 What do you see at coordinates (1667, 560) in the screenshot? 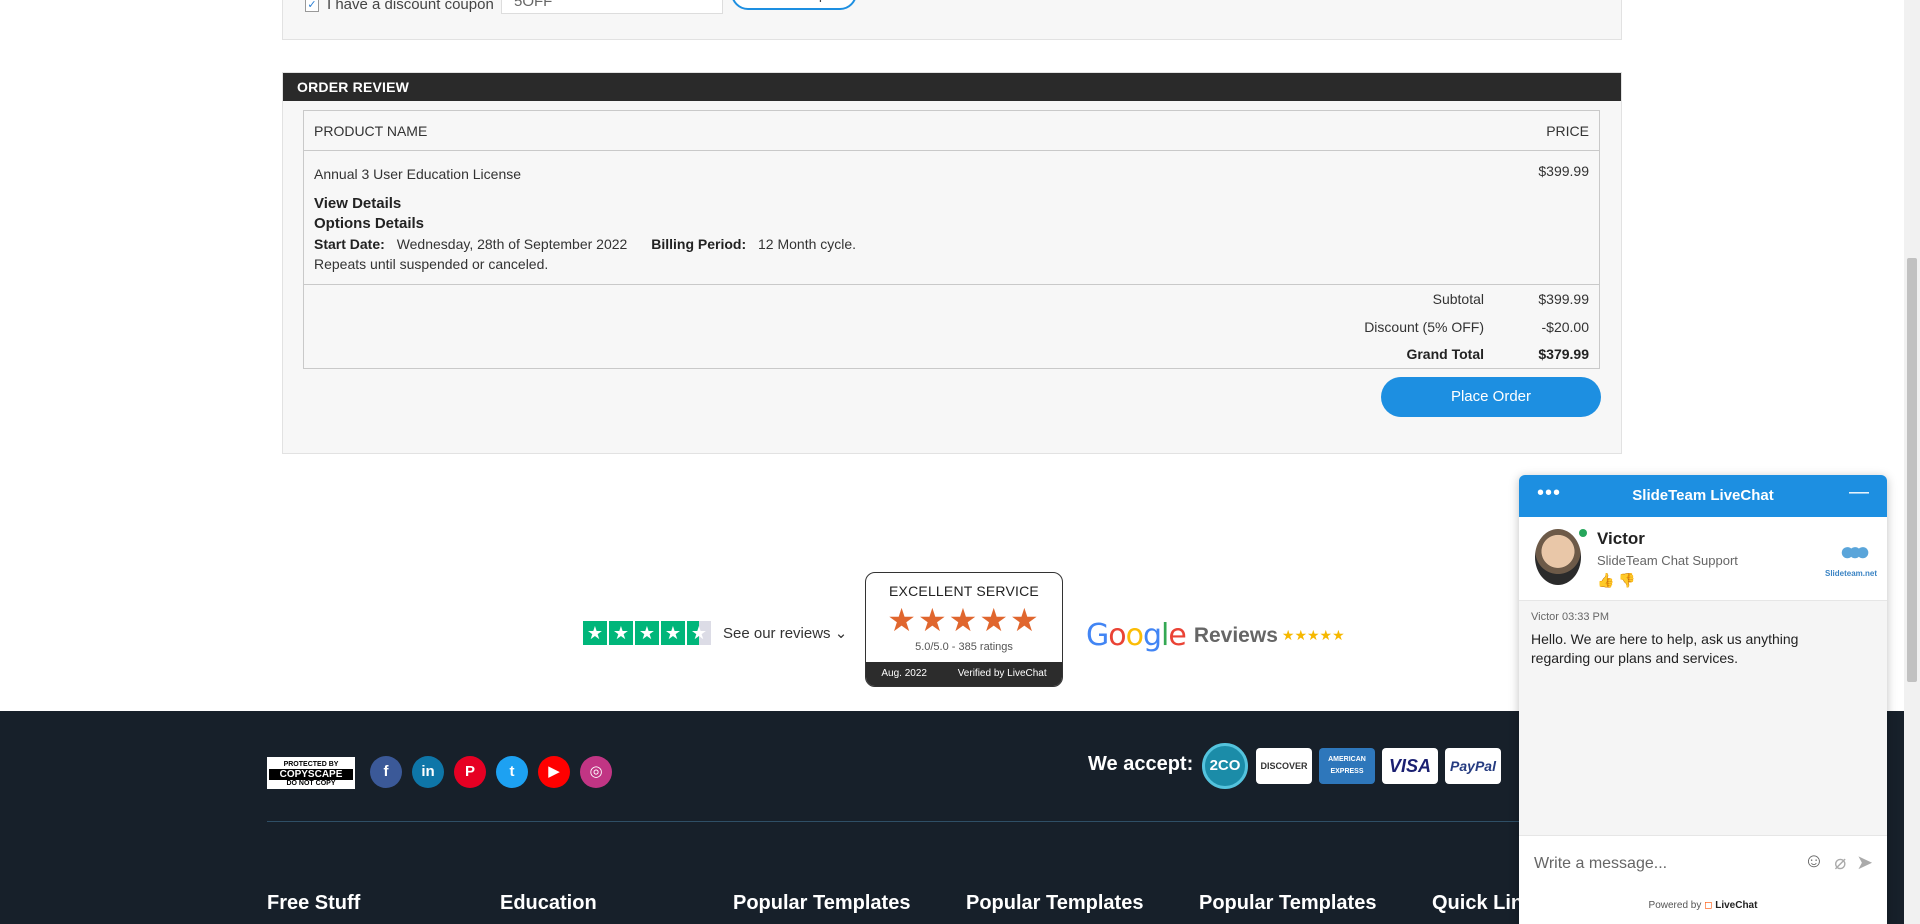
I see `agent-role: SlideTeam Chat Support` at bounding box center [1667, 560].